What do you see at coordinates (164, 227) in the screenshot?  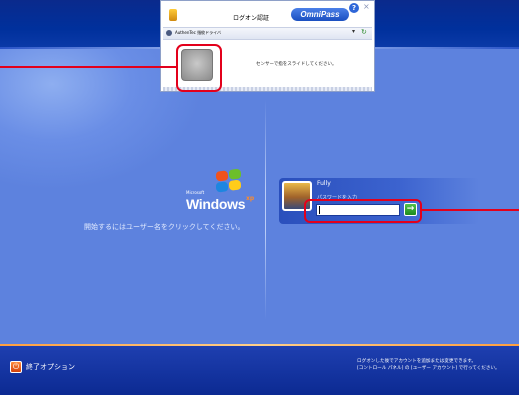 I see `welcome-instruction: 開始するにはユーザー名をクリックしてください。` at bounding box center [164, 227].